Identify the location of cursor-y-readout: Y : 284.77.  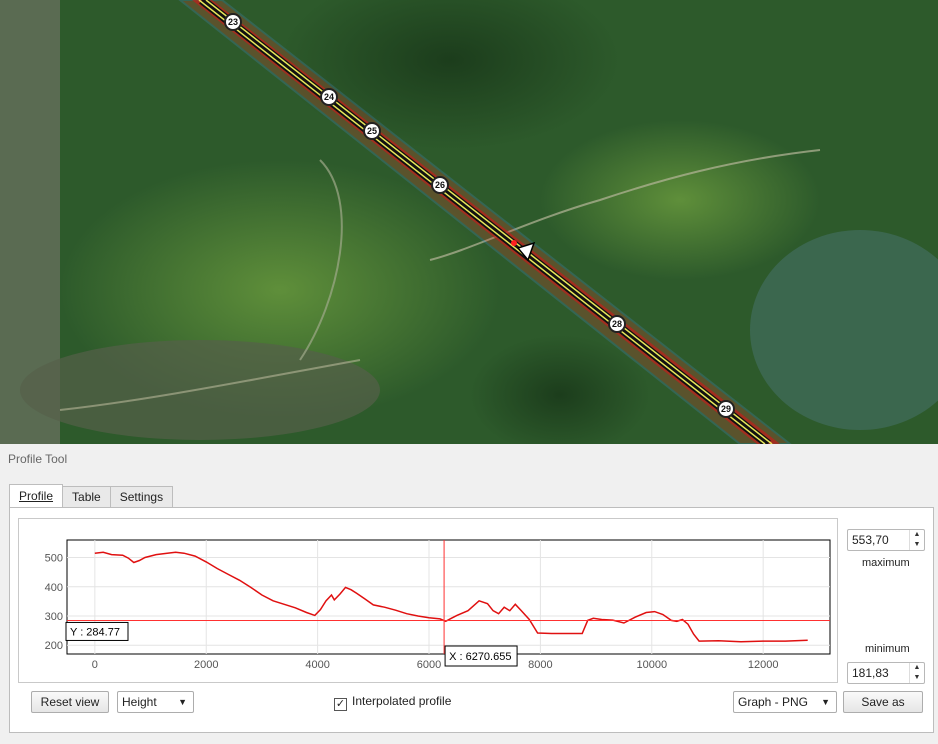
(95, 632).